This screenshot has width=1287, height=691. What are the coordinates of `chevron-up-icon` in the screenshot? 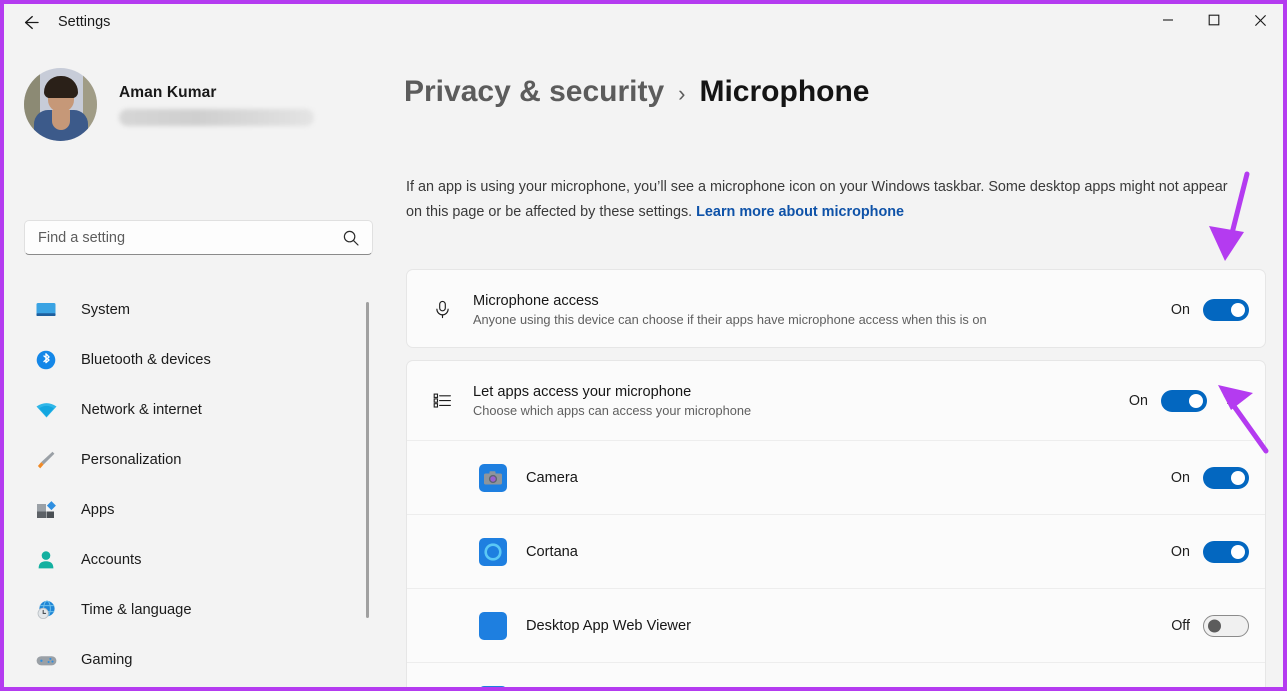 It's located at (1233, 401).